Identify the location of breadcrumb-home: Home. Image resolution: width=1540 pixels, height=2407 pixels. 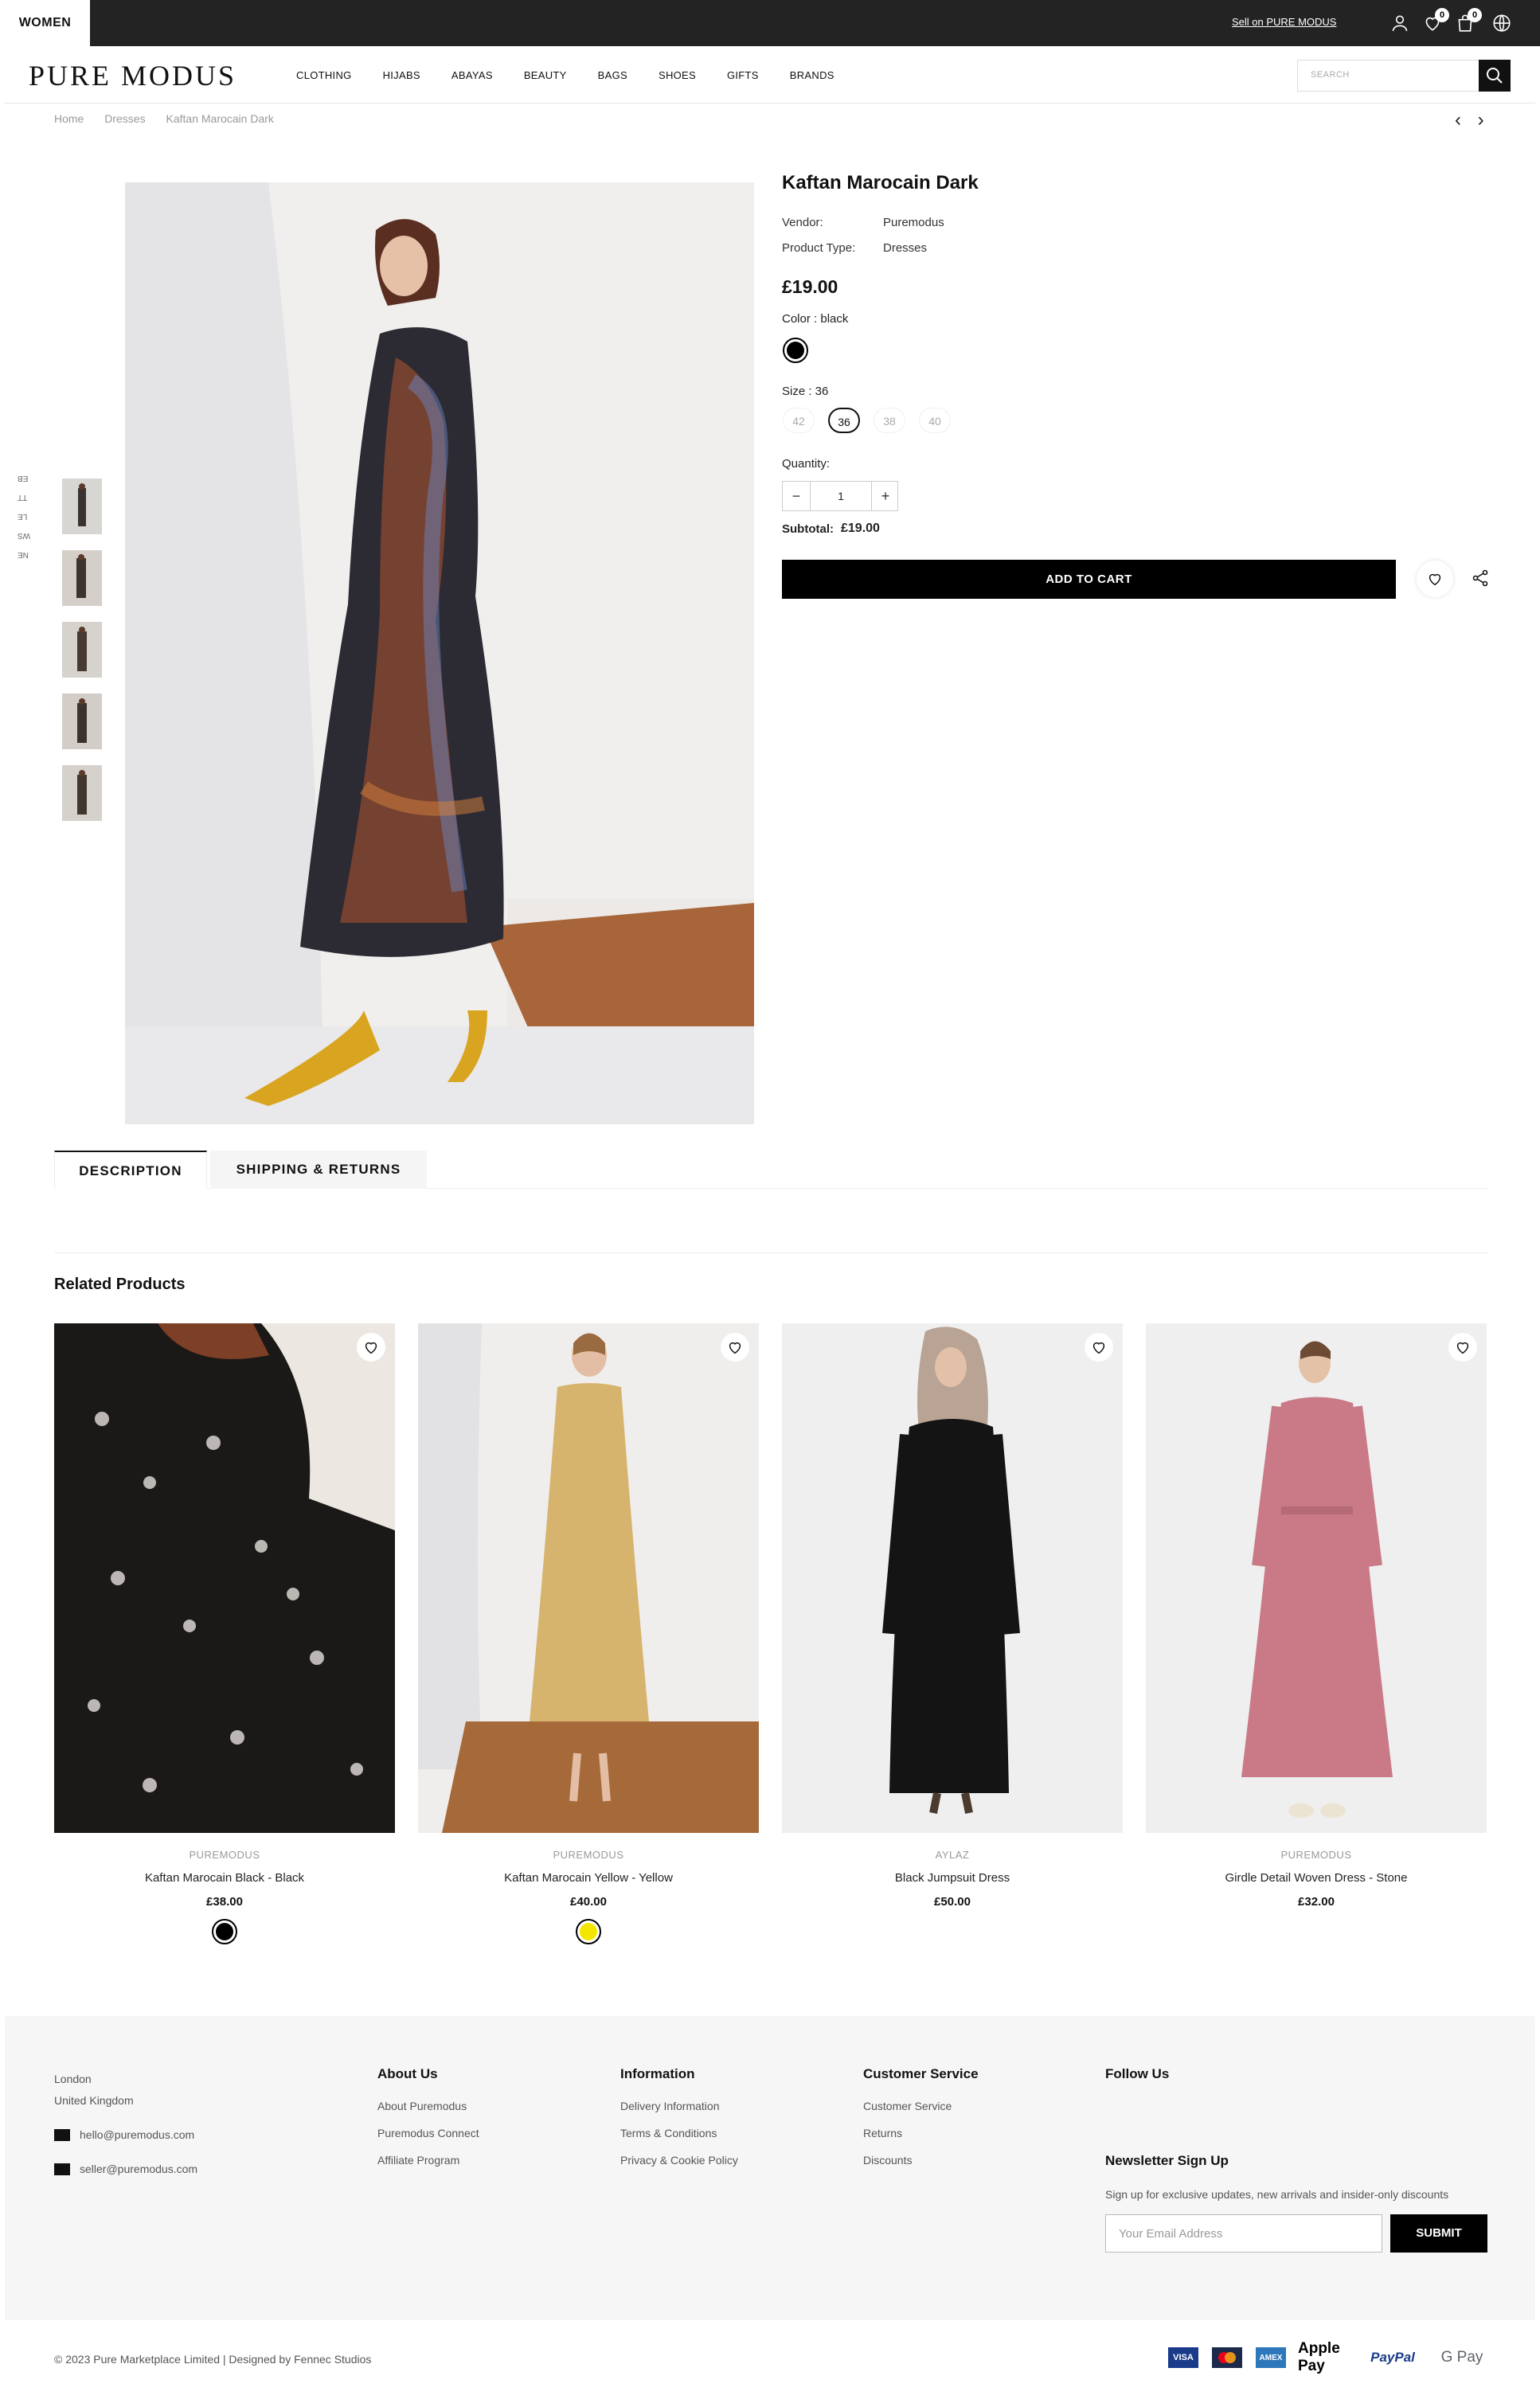
(69, 118).